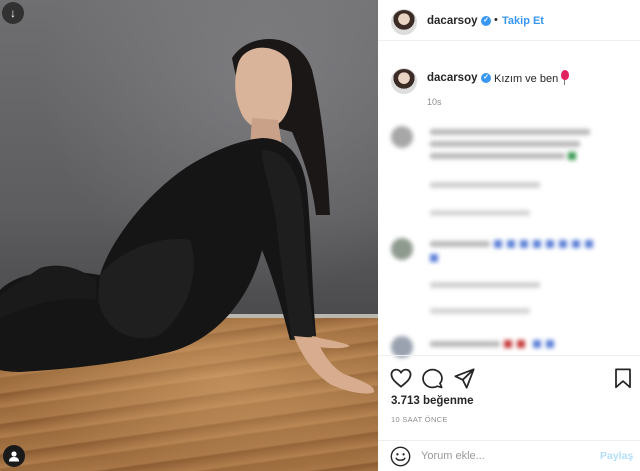 Image resolution: width=640 pixels, height=471 pixels. What do you see at coordinates (526, 79) in the screenshot?
I see `caption-text: Kızım ve ben` at bounding box center [526, 79].